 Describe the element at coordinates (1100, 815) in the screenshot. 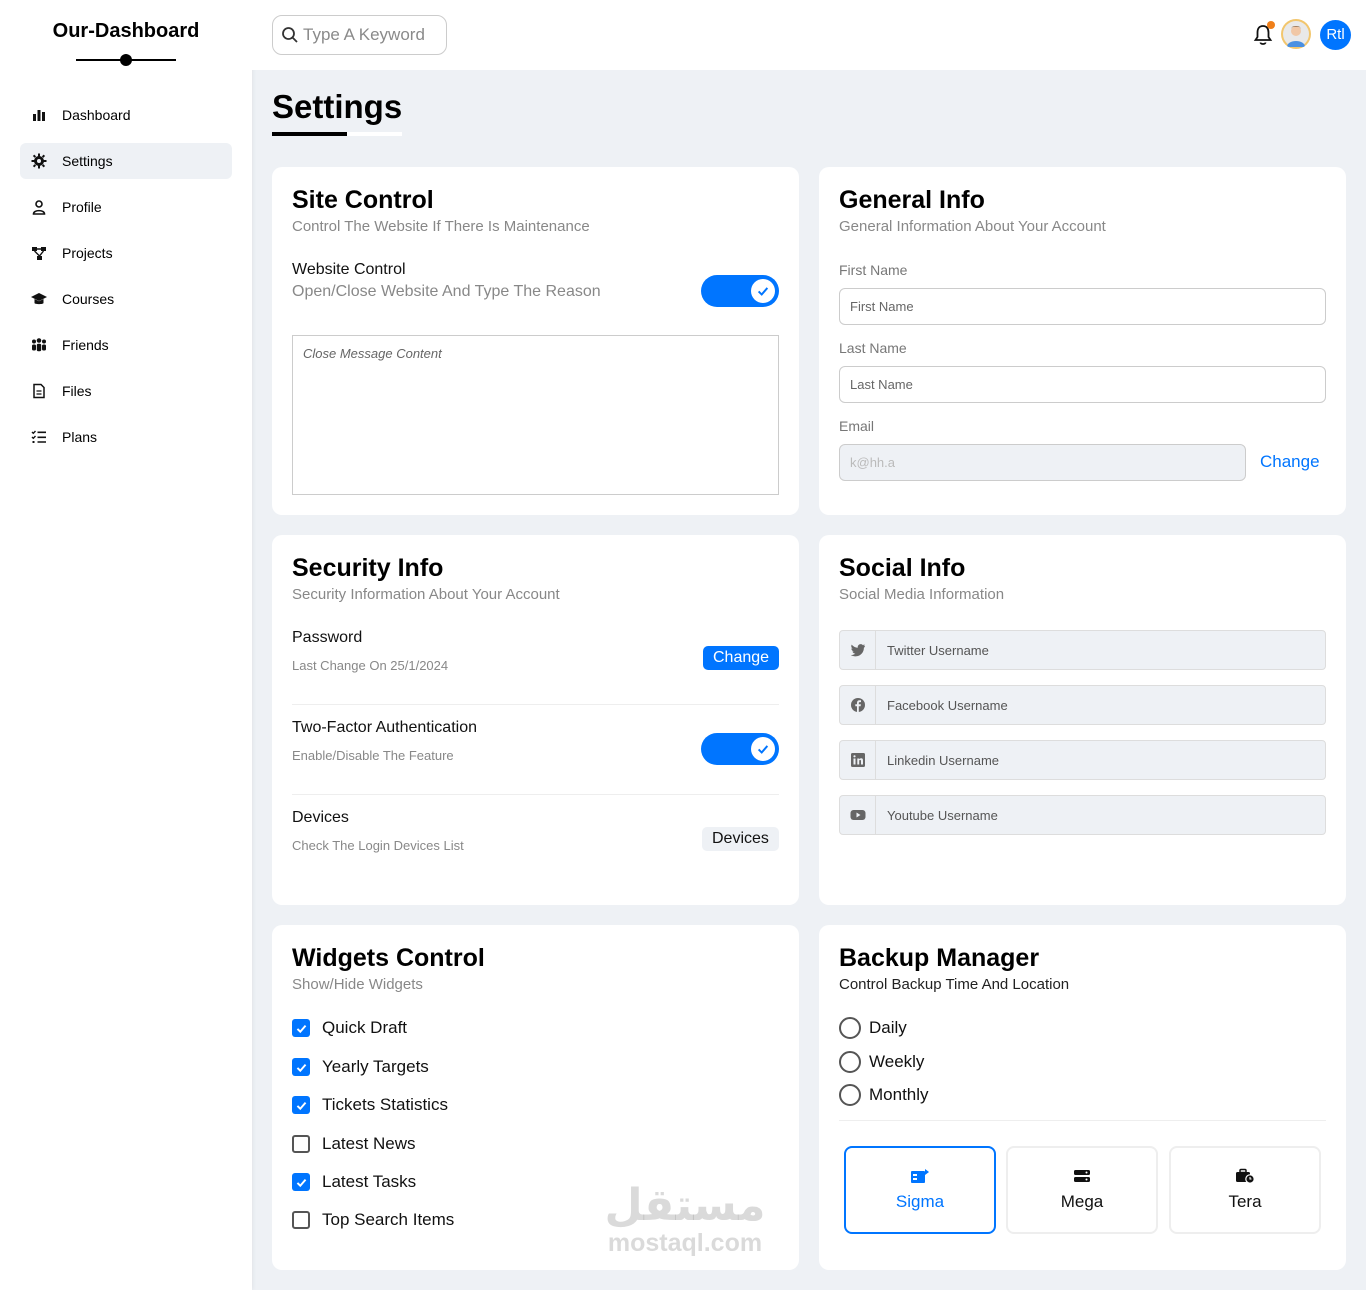

I see `youtube-username-input` at that location.